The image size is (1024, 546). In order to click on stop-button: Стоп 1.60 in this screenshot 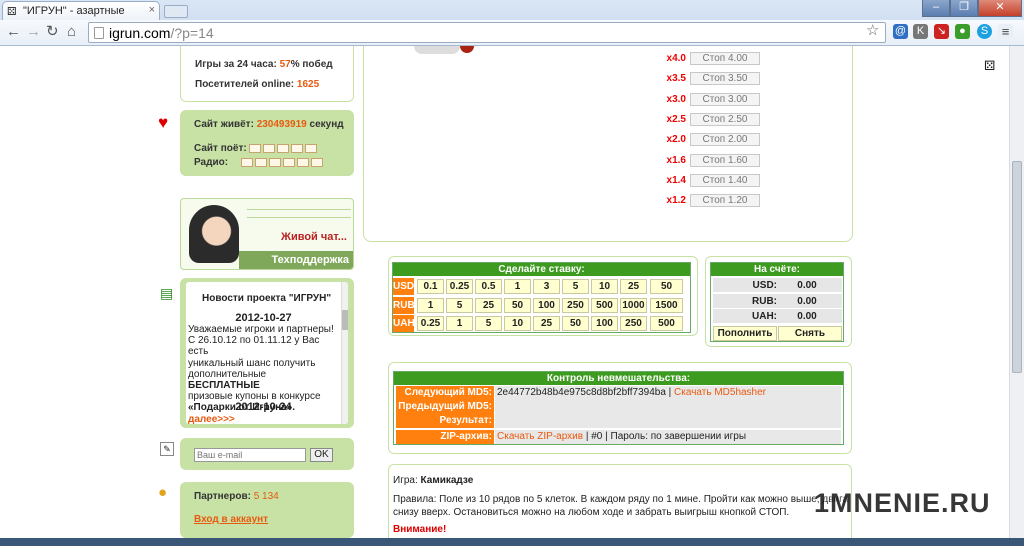, I will do `click(725, 160)`.